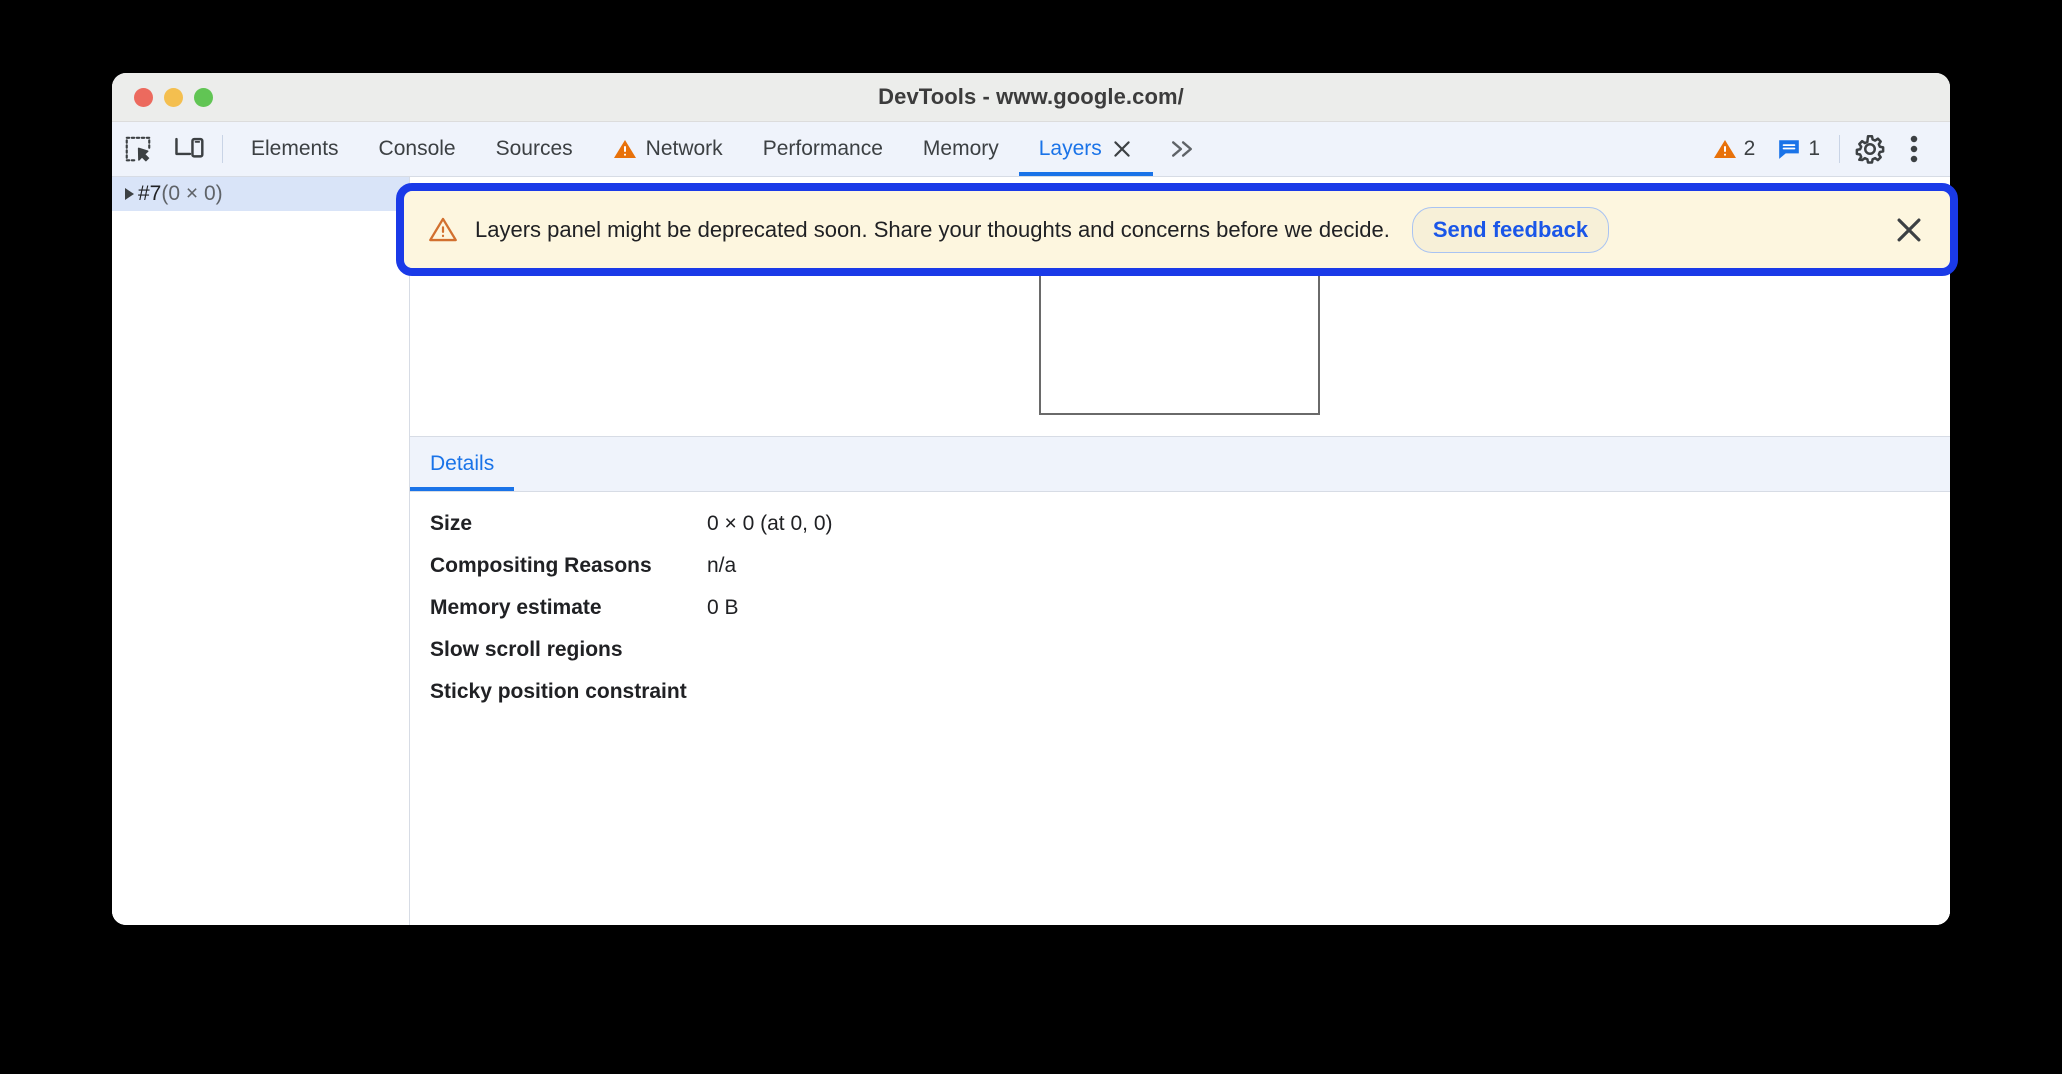 The image size is (2062, 1074). What do you see at coordinates (451, 523) in the screenshot?
I see `detail-key: Size` at bounding box center [451, 523].